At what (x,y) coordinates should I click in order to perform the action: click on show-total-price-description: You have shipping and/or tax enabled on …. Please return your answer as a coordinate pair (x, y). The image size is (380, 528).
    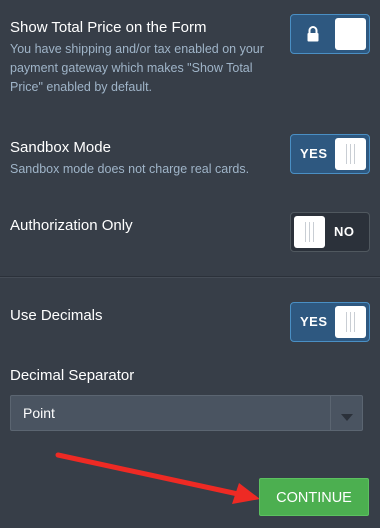
    Looking at the image, I should click on (137, 68).